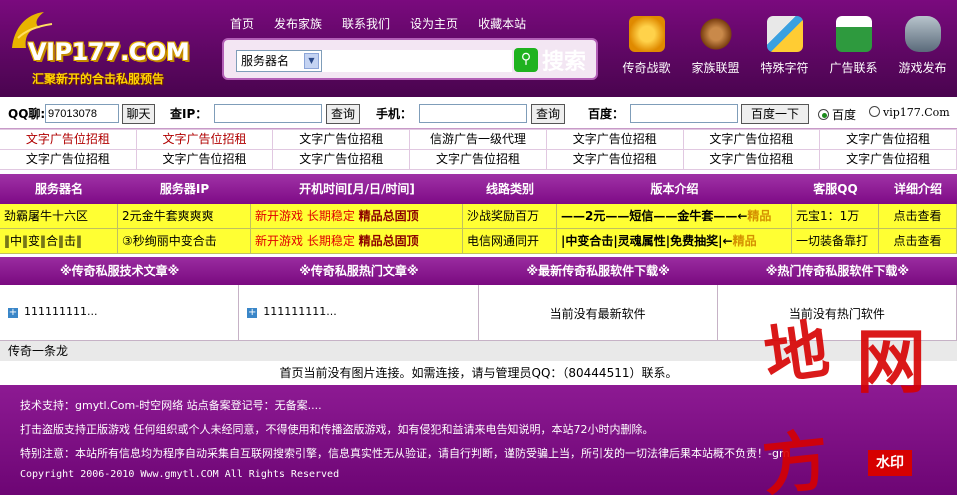  What do you see at coordinates (835, 216) in the screenshot?
I see `support-qq: 元宝1：1万` at bounding box center [835, 216].